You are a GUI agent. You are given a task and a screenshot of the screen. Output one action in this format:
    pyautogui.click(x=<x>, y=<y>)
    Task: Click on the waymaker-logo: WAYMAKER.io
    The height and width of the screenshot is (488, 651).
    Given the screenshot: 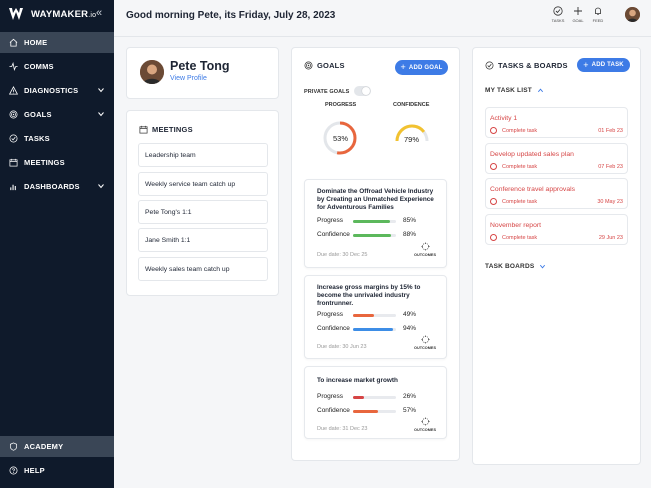 What is the action you would take?
    pyautogui.click(x=52, y=14)
    